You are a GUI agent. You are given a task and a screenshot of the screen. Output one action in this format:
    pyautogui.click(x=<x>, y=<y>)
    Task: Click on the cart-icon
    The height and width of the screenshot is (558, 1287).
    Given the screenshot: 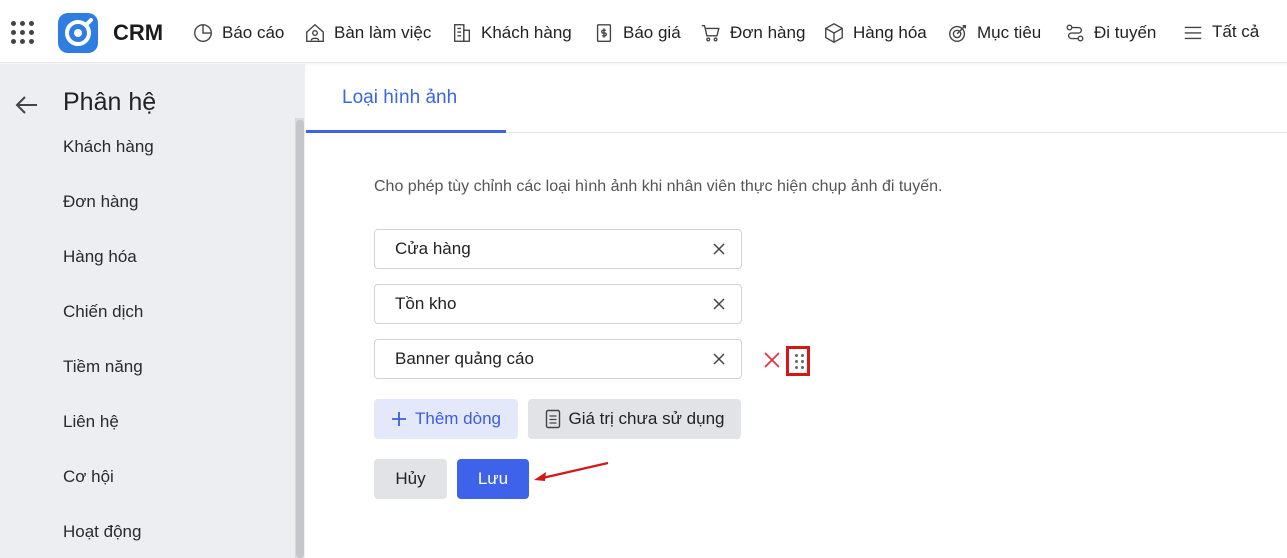 What is the action you would take?
    pyautogui.click(x=710, y=33)
    